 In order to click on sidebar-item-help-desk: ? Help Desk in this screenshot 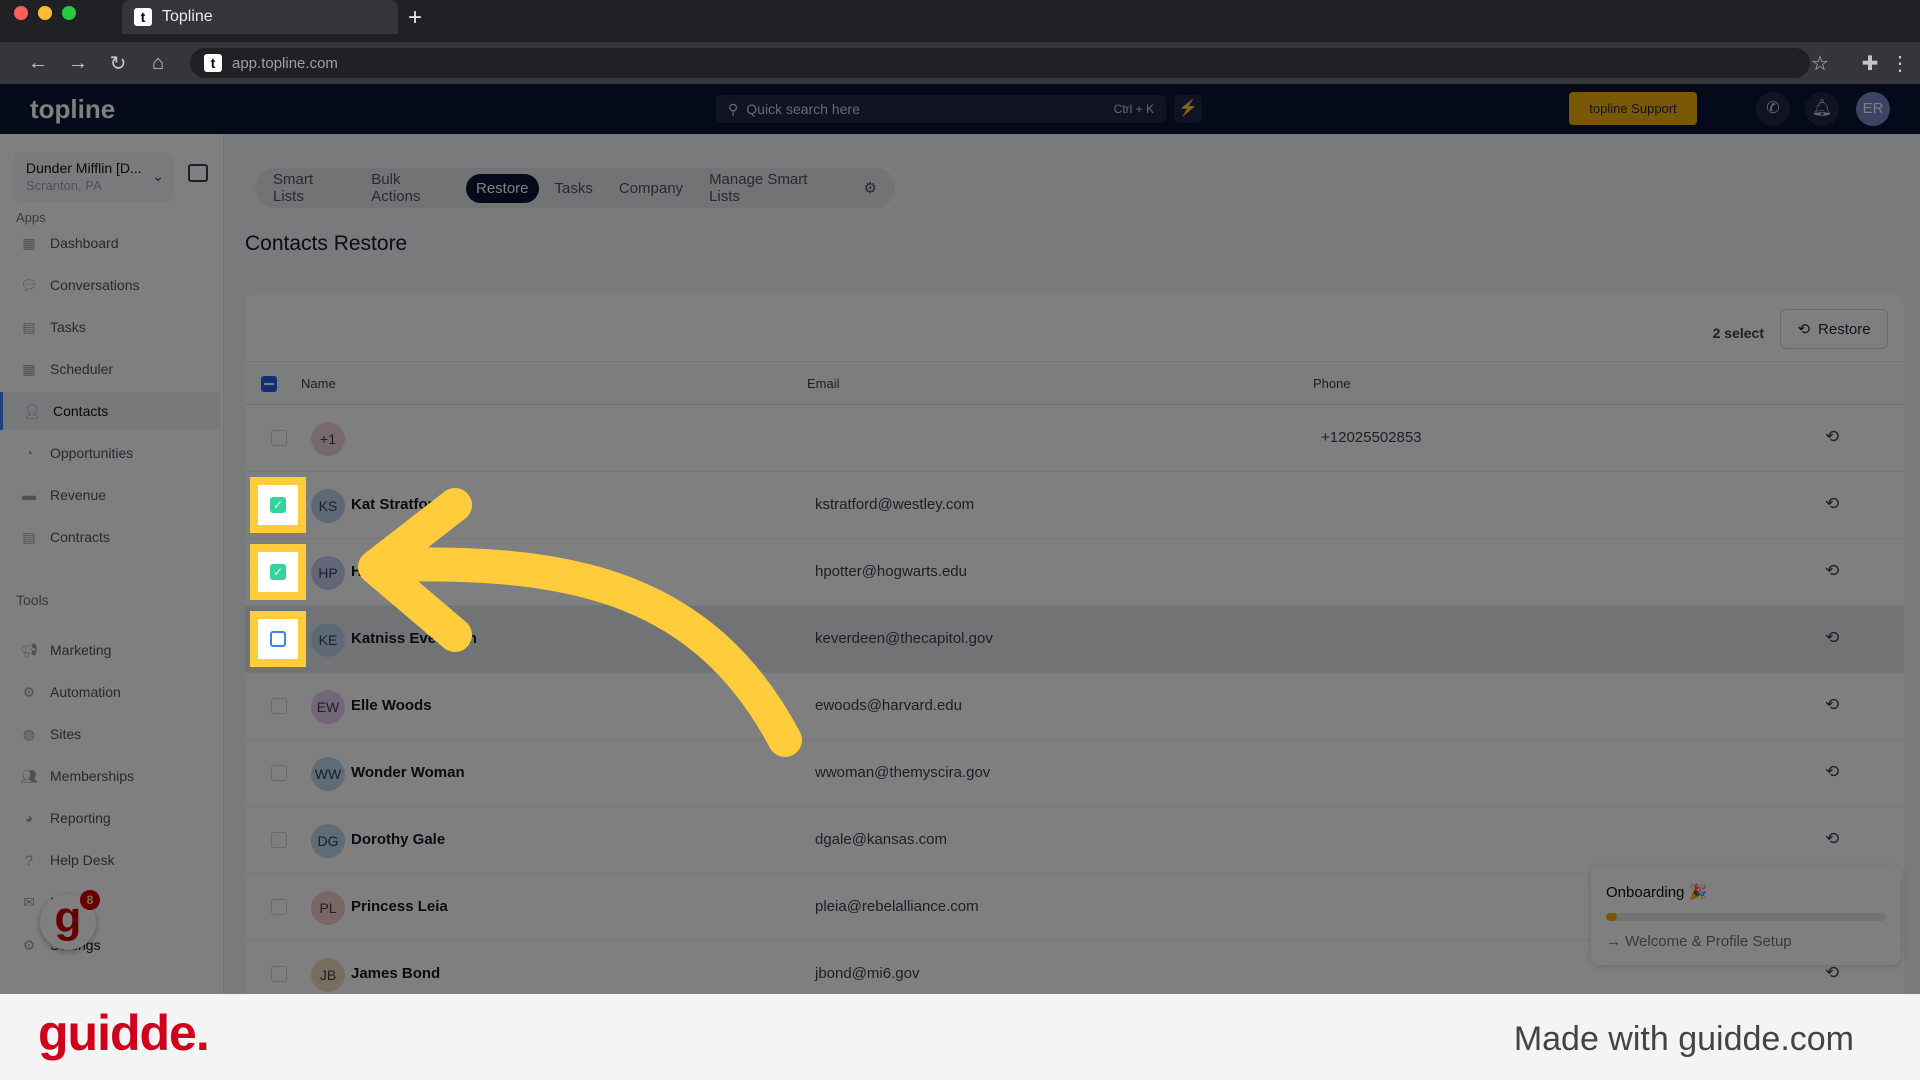, I will do `click(110, 860)`.